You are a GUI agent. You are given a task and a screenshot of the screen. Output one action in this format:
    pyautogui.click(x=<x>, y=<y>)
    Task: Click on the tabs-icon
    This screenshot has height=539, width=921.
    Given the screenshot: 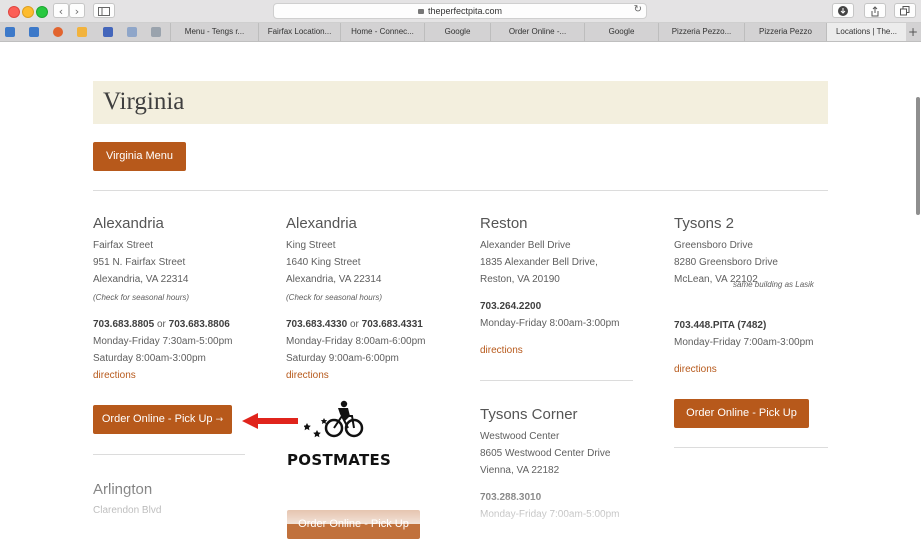 What is the action you would take?
    pyautogui.click(x=905, y=11)
    